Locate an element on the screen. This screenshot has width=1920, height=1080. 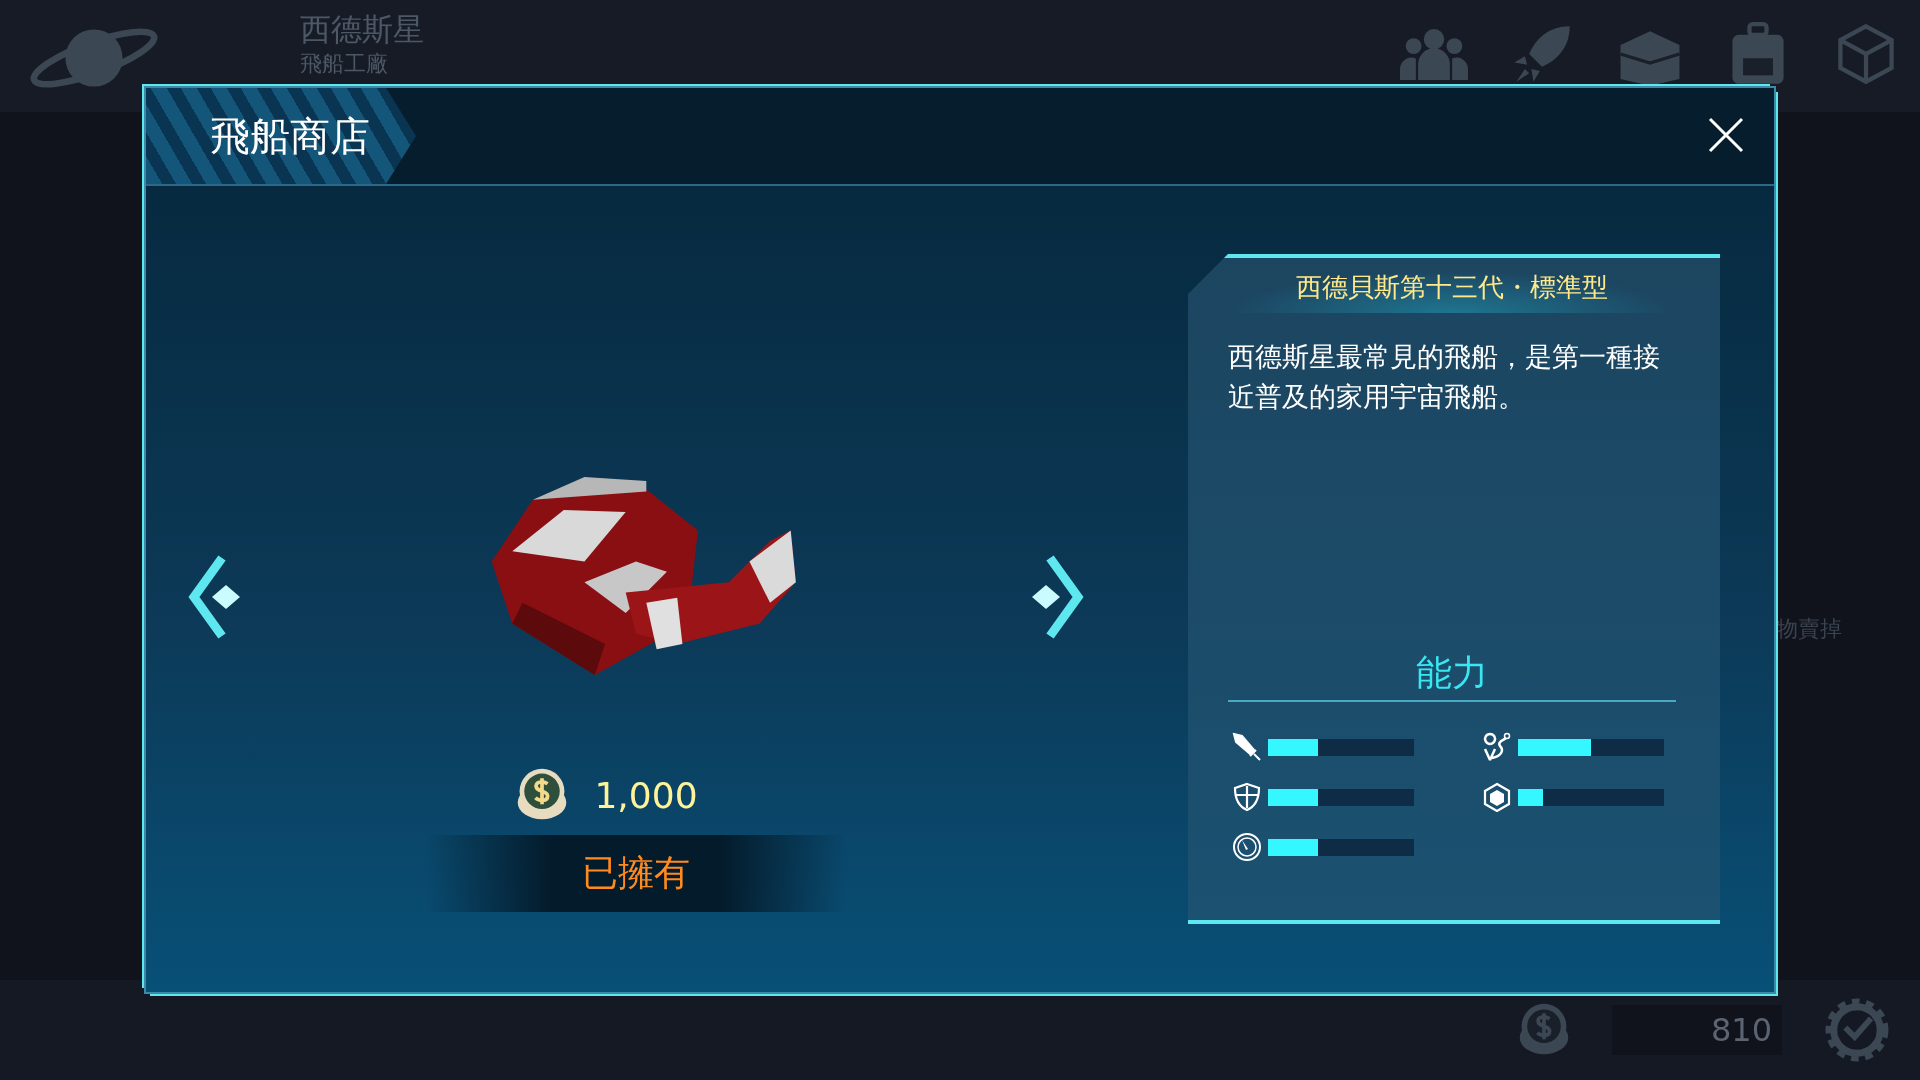
price-text: 1,000 is located at coordinates (646, 795).